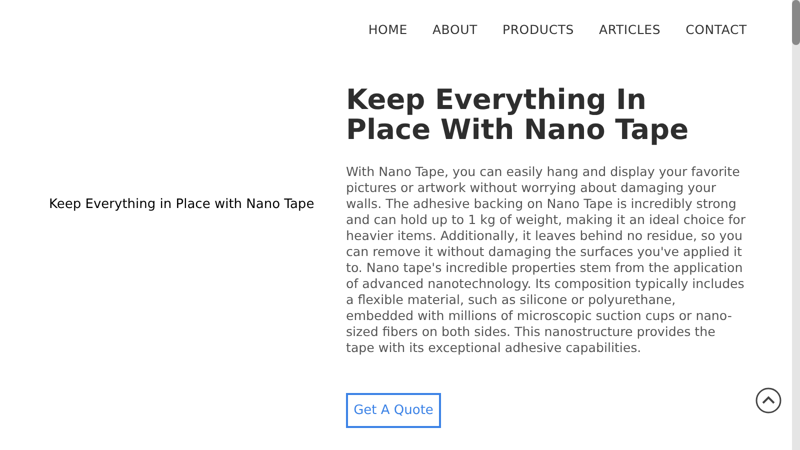 The width and height of the screenshot is (800, 450). Describe the element at coordinates (630, 30) in the screenshot. I see `nav-link: ARTICLES` at that location.